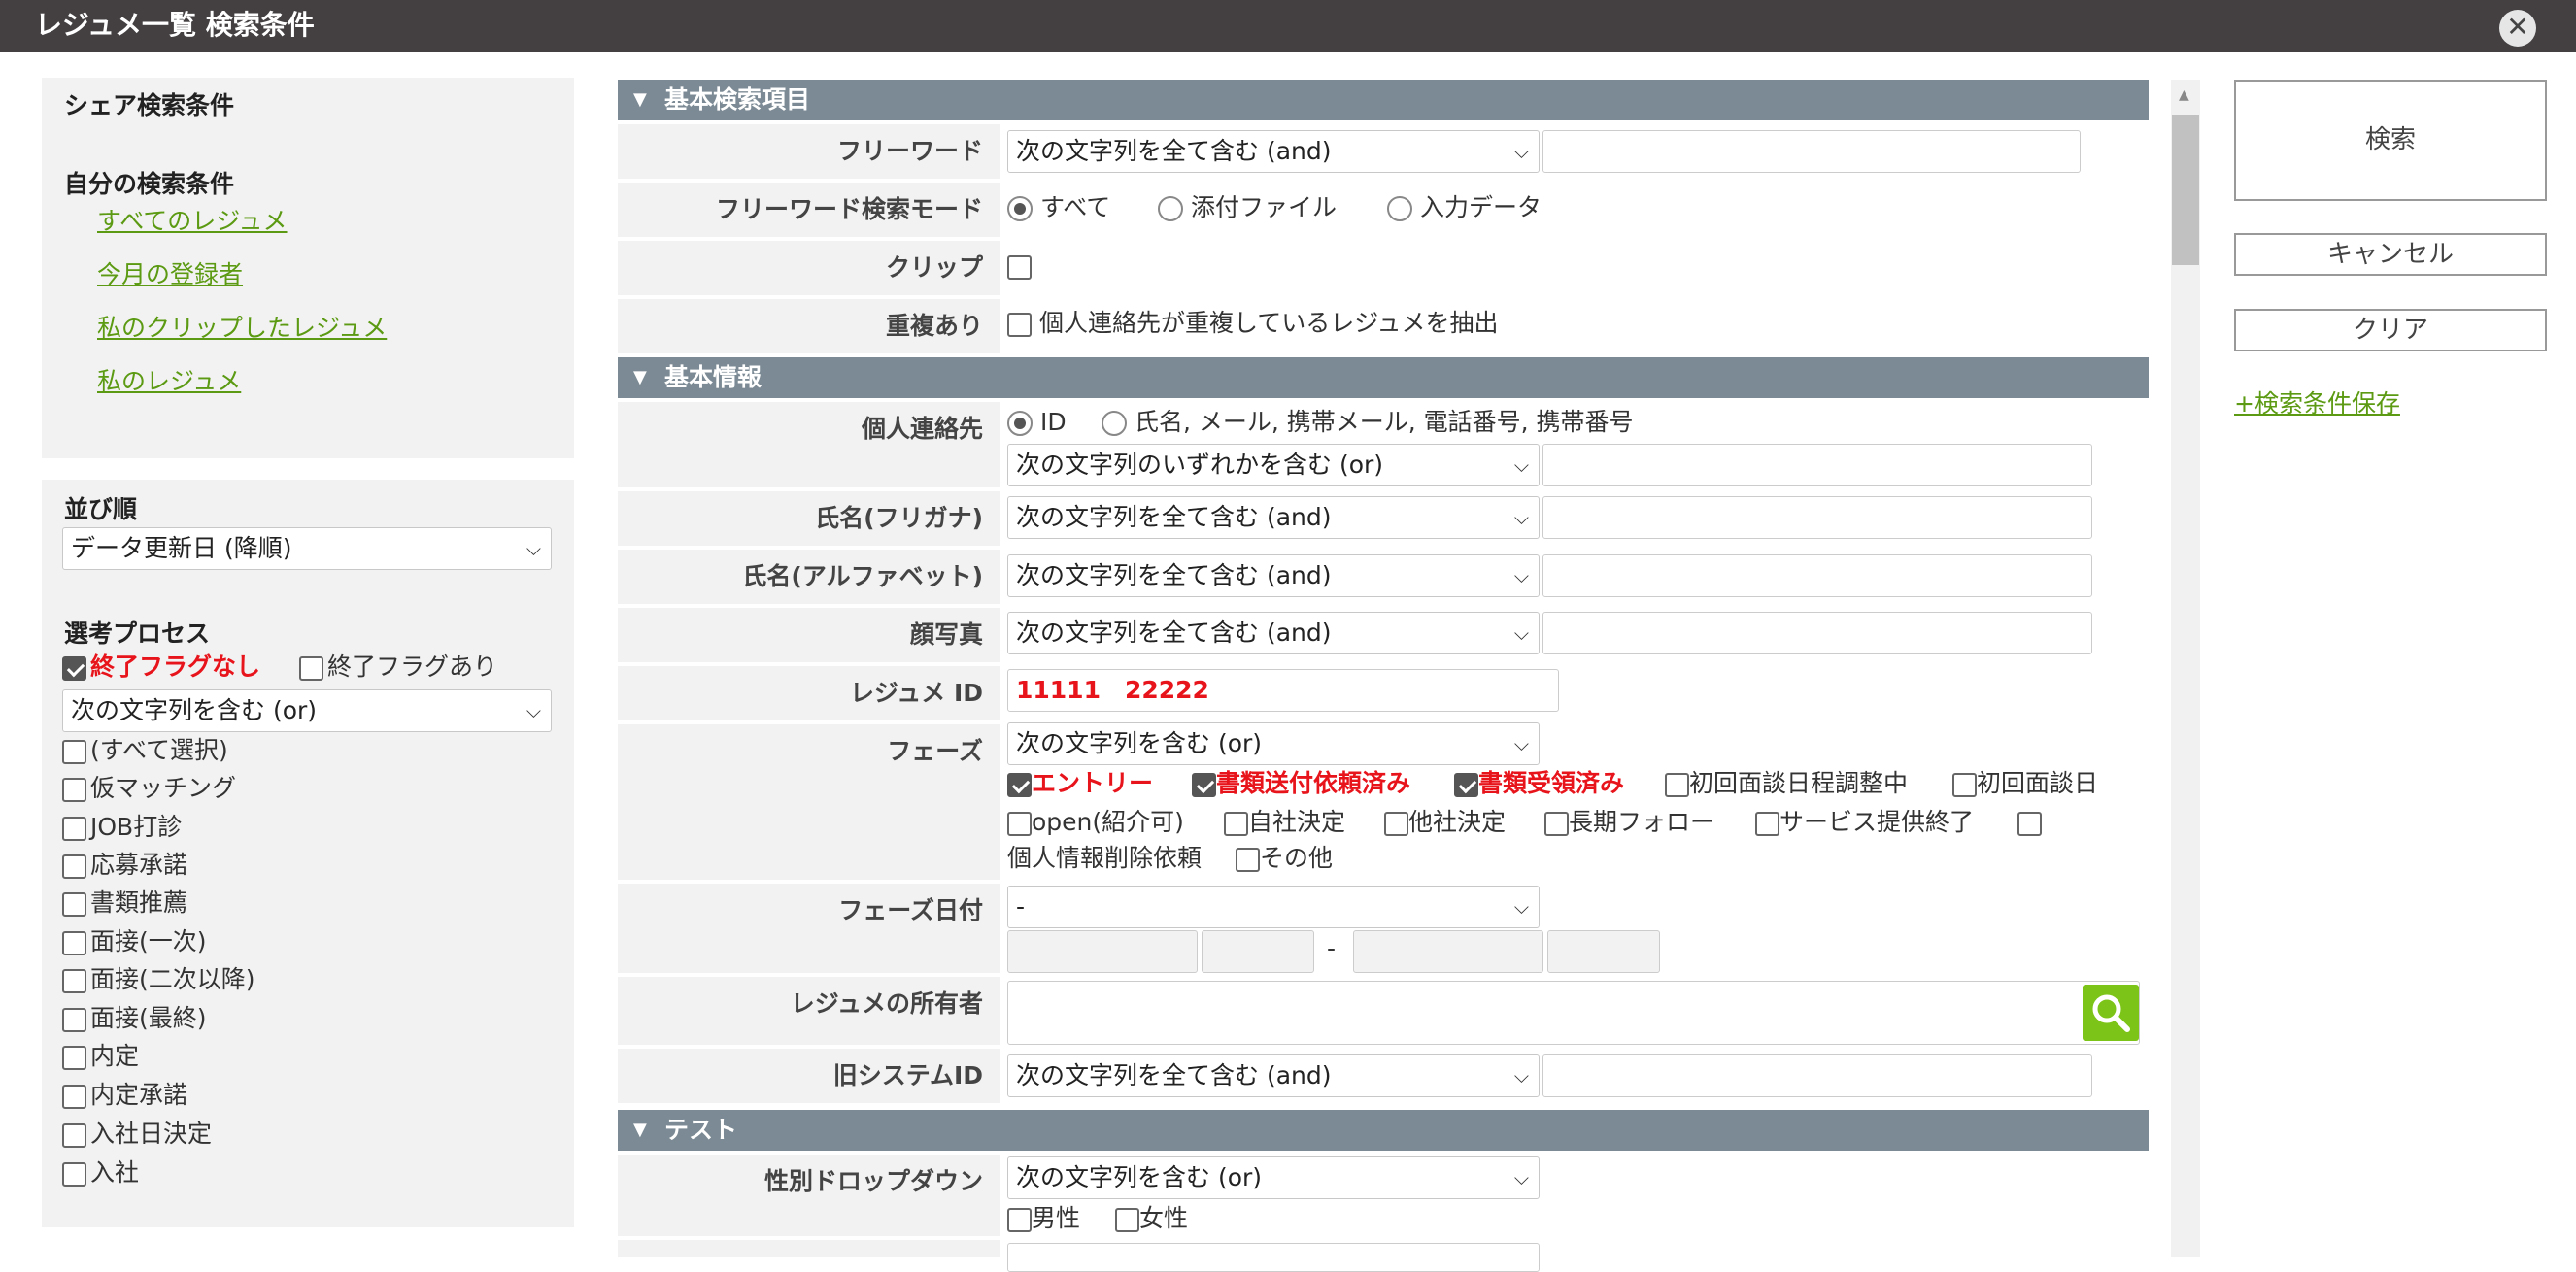  Describe the element at coordinates (1273, 1075) in the screenshot. I see `old-system-id-mode-select: 次の文字列を全て含む (and) ⌵` at that location.